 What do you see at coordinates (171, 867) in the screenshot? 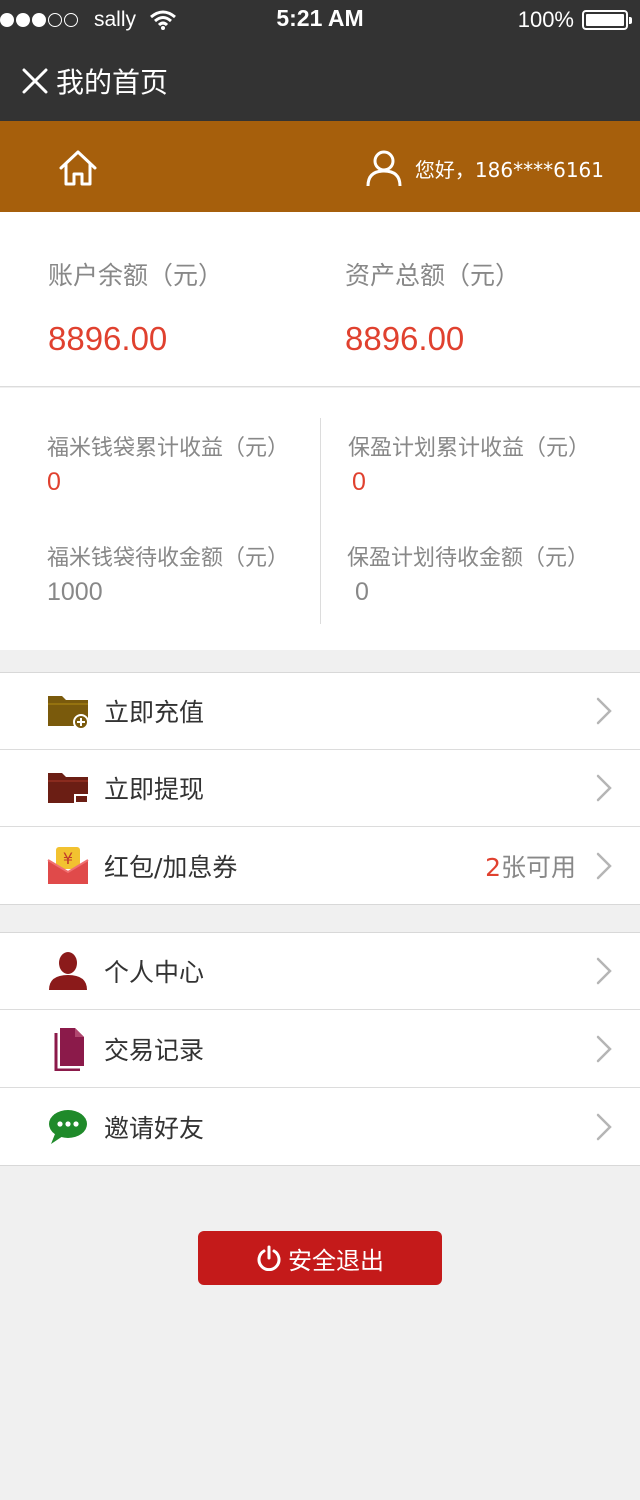
I see `menu-label-red-envelope: 红包/加息券` at bounding box center [171, 867].